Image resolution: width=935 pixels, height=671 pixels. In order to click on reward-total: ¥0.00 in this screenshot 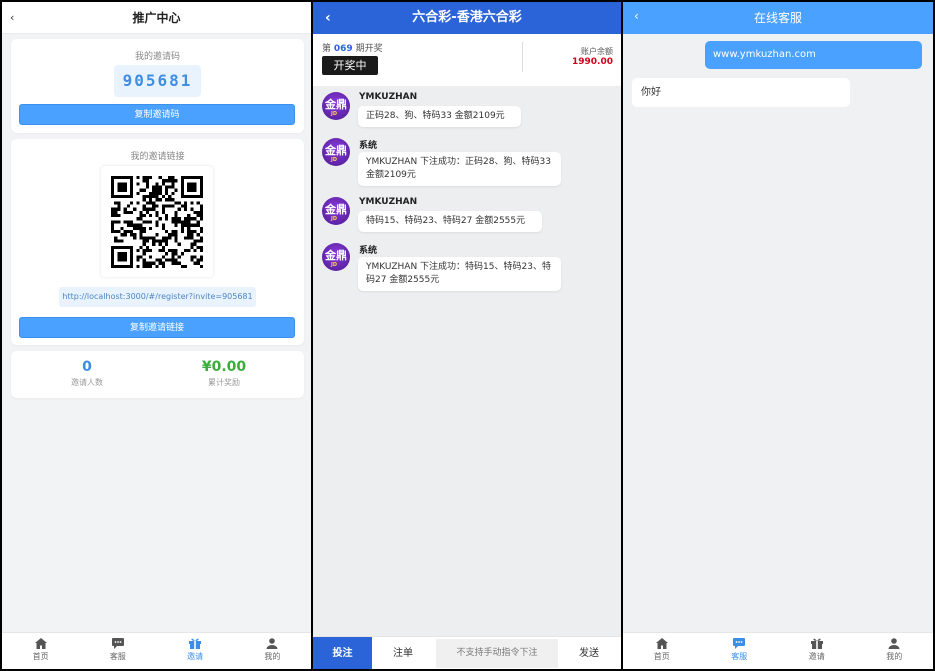, I will do `click(224, 367)`.